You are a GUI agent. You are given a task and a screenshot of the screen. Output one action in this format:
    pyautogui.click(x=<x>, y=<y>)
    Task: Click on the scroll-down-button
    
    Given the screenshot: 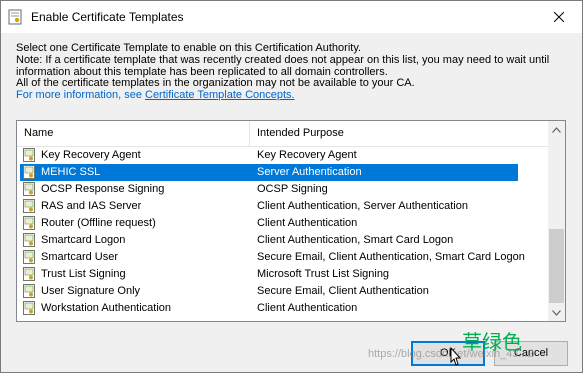 What is the action you would take?
    pyautogui.click(x=556, y=312)
    